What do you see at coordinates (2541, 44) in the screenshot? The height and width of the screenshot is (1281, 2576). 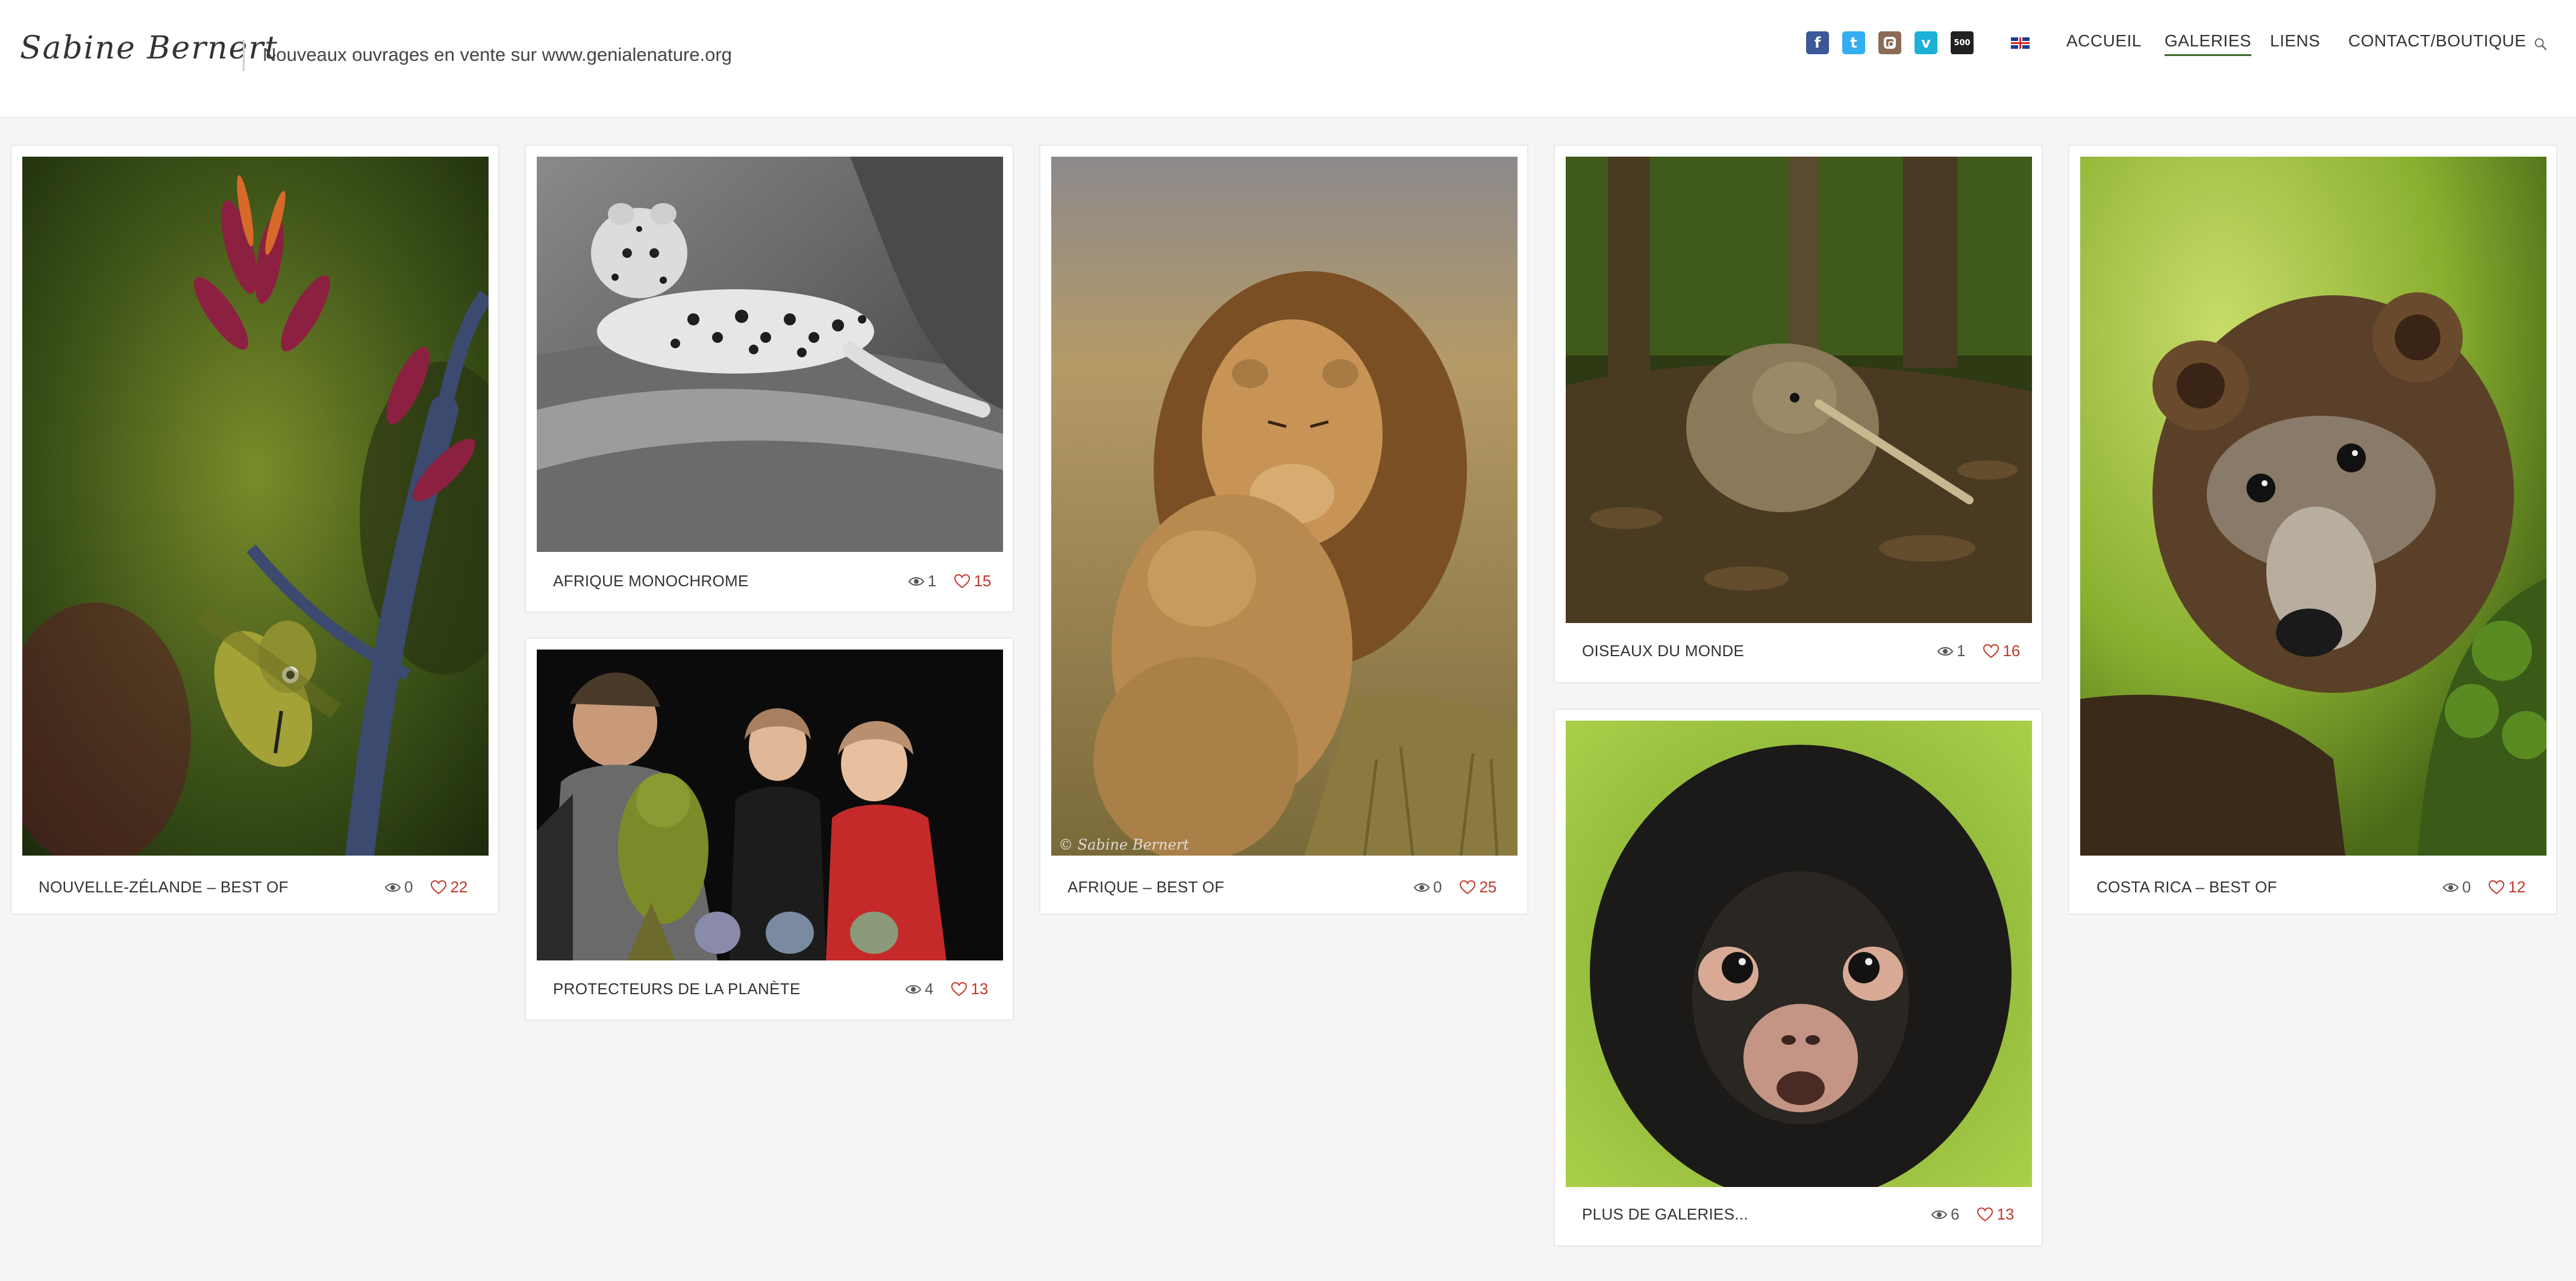 I see `search-icon` at bounding box center [2541, 44].